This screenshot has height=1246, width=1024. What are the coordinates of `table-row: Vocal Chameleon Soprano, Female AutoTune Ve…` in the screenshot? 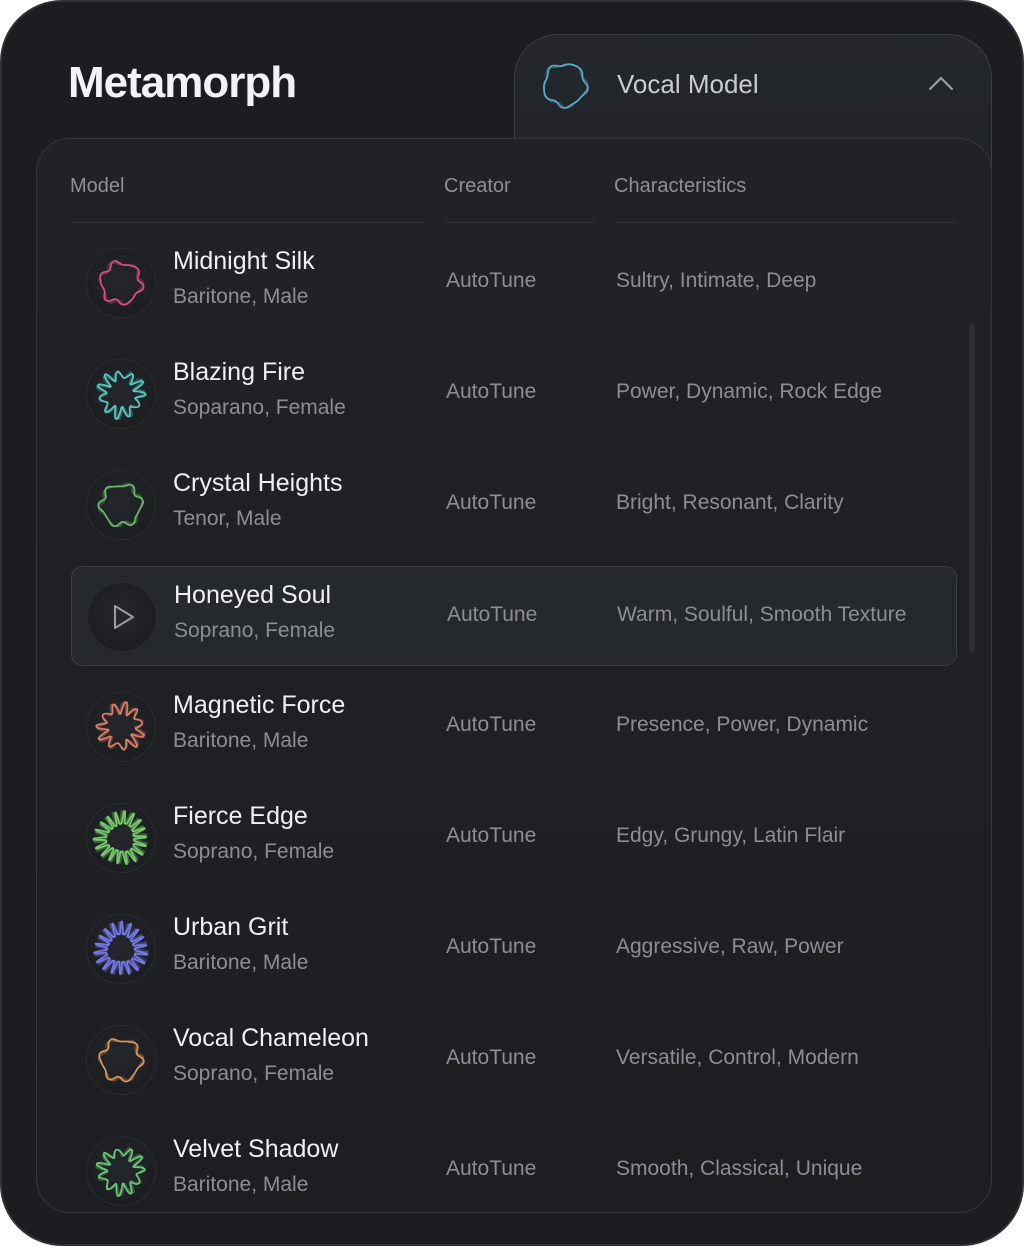 It's located at (514, 1060).